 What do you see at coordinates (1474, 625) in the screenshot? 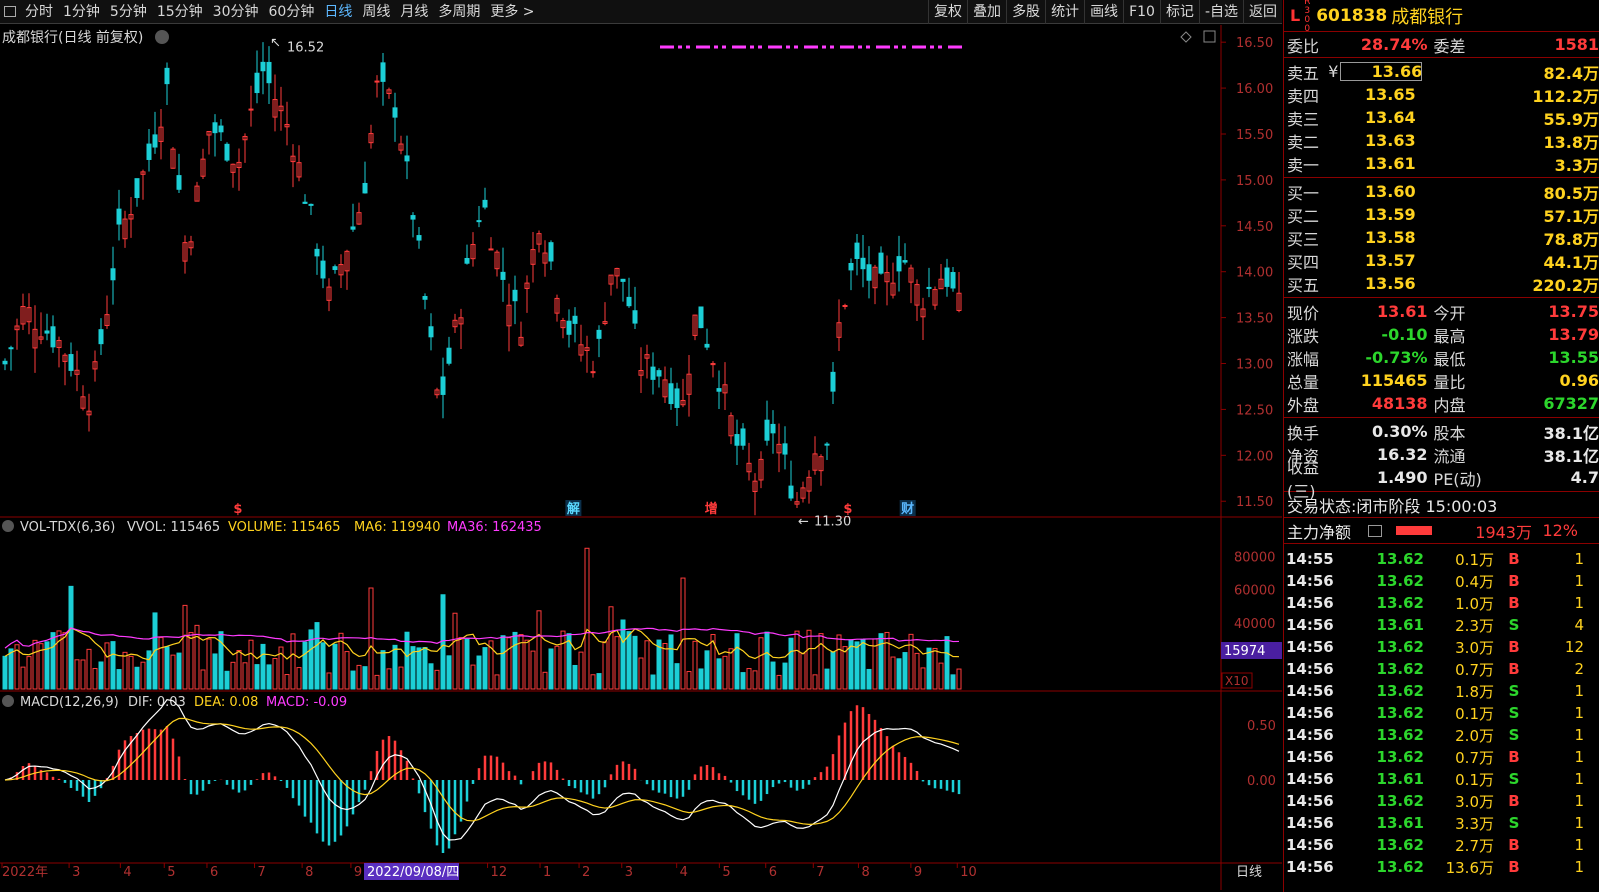
I see `tick-volume: 2.3万` at bounding box center [1474, 625].